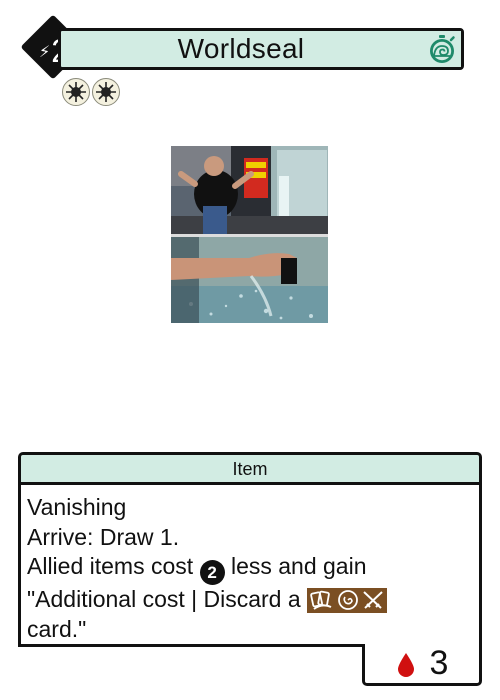 The image size is (500, 700). Describe the element at coordinates (110, 566) in the screenshot. I see `rules-text: Allied items cost` at that location.